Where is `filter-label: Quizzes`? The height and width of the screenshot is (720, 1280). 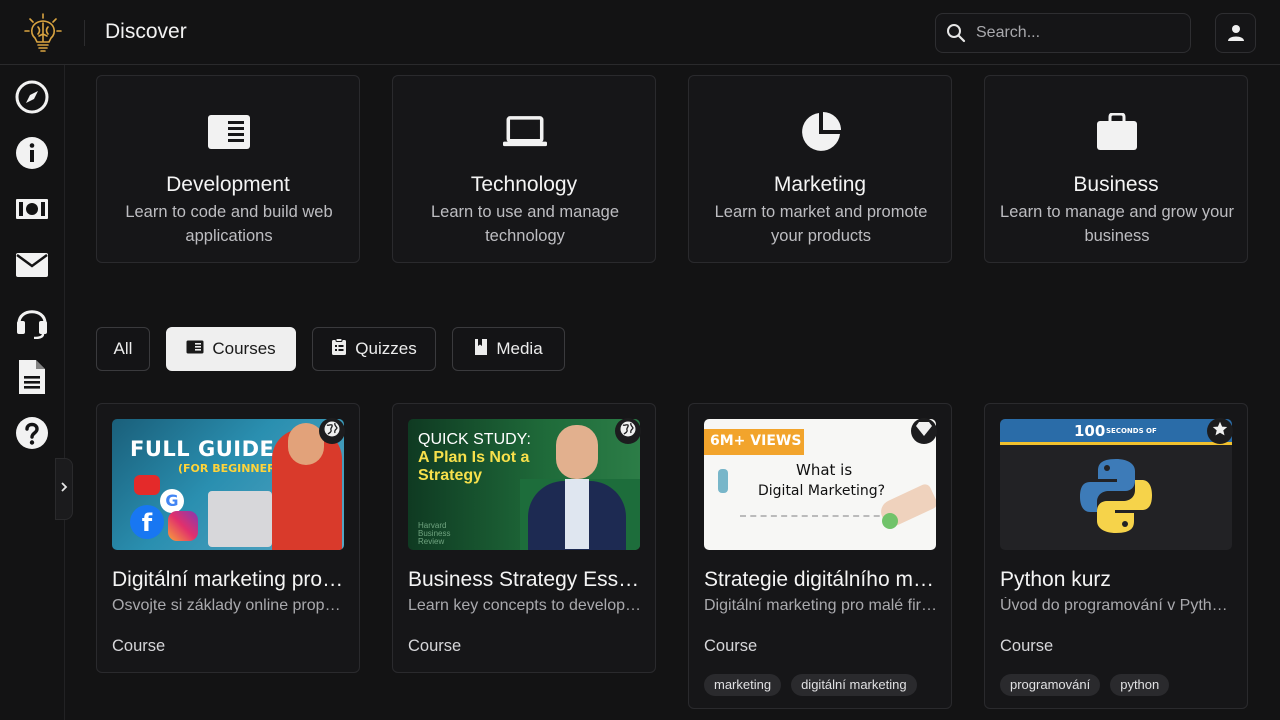 filter-label: Quizzes is located at coordinates (386, 348).